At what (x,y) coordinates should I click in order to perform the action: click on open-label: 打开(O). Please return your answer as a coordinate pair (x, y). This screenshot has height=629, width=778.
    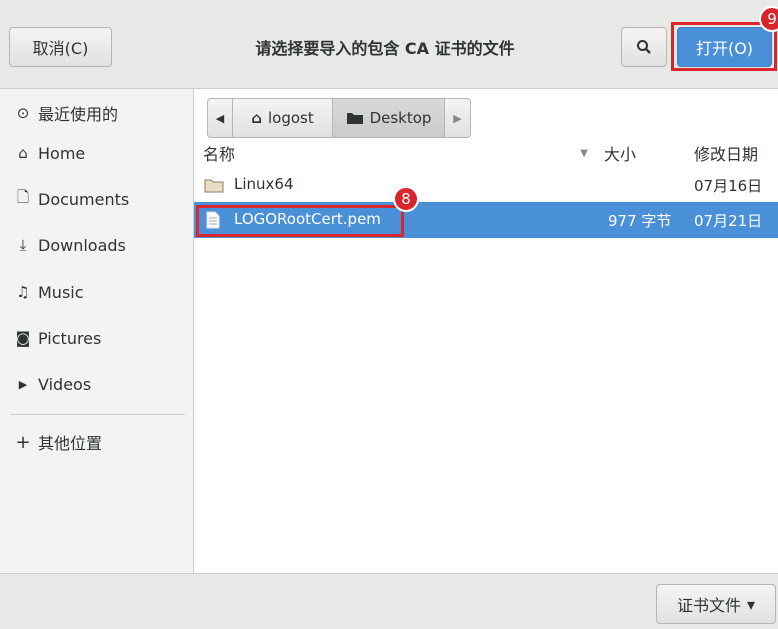
    Looking at the image, I should click on (724, 48).